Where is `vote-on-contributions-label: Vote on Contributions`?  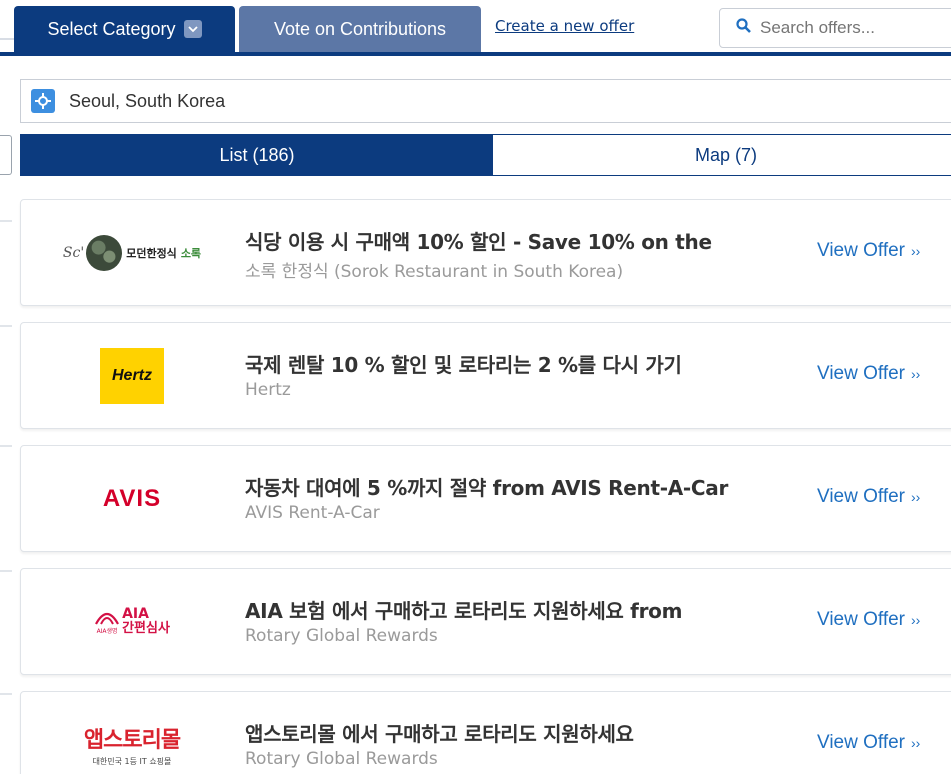
vote-on-contributions-label: Vote on Contributions is located at coordinates (360, 28).